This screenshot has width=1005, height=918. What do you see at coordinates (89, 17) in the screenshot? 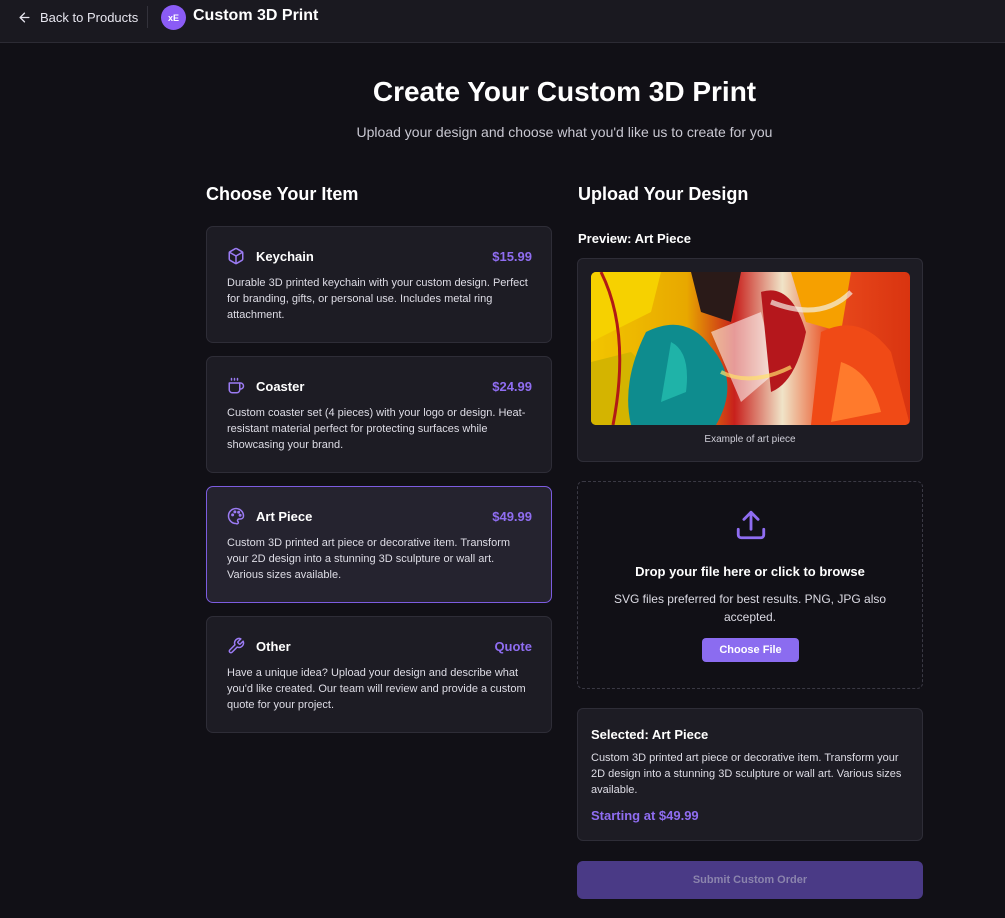
I see `back-link-label: Back to Products` at bounding box center [89, 17].